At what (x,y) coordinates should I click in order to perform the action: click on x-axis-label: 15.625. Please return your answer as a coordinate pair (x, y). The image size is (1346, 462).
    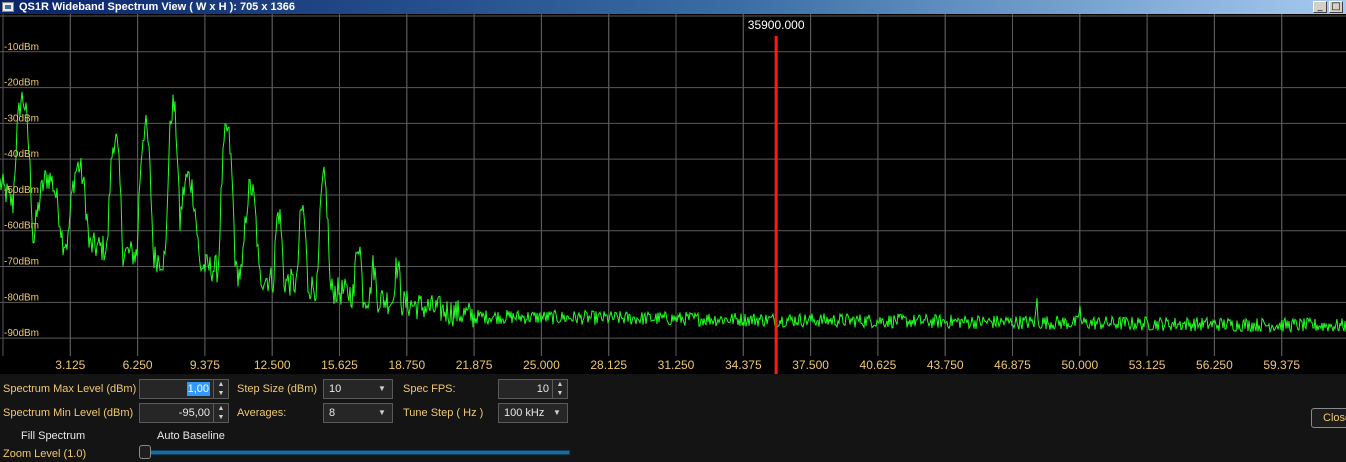
    Looking at the image, I should click on (339, 365).